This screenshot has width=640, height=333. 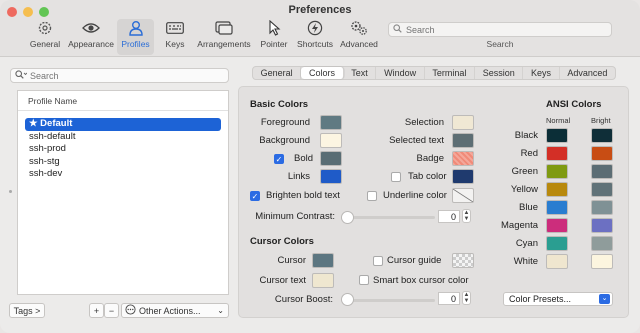 I want to click on underline-color-checkbox, so click(x=372, y=196).